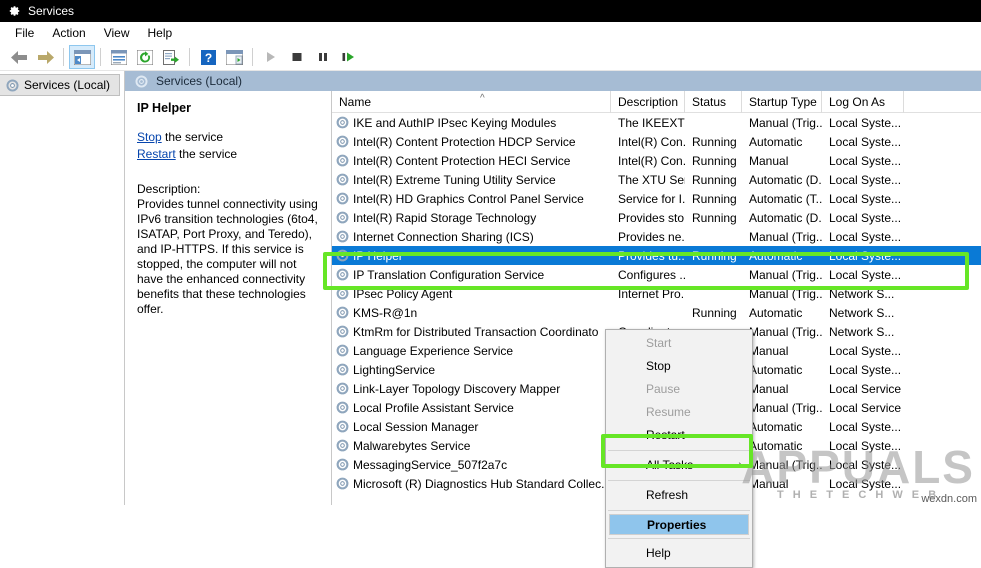 This screenshot has width=981, height=568. Describe the element at coordinates (60, 85) in the screenshot. I see `tree-node-services-local: Services (Local)` at that location.